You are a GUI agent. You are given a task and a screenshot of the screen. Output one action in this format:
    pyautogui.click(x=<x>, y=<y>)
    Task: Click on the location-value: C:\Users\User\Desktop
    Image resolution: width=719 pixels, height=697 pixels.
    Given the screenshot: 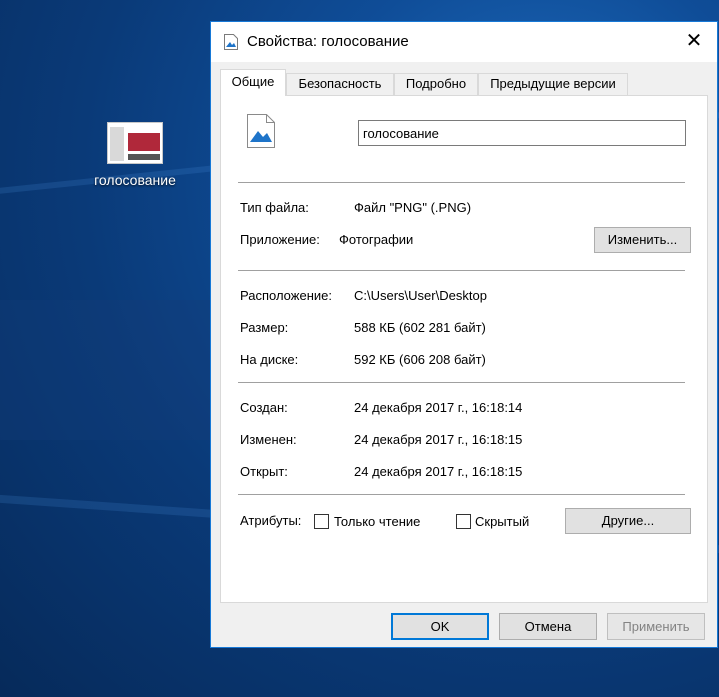 What is the action you would take?
    pyautogui.click(x=420, y=295)
    